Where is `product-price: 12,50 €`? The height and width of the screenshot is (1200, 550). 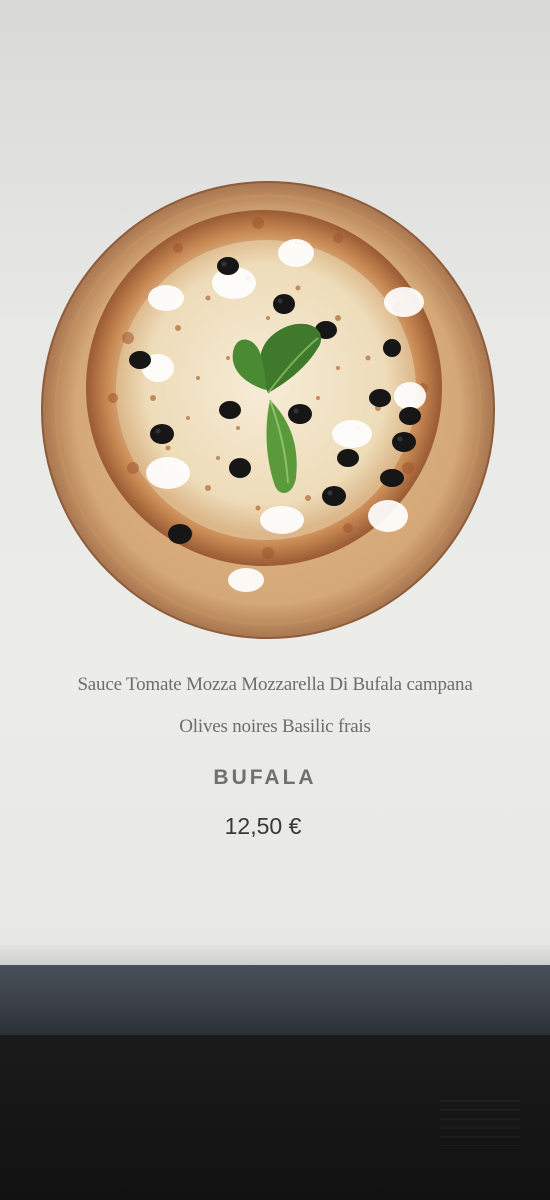 product-price: 12,50 € is located at coordinates (263, 826).